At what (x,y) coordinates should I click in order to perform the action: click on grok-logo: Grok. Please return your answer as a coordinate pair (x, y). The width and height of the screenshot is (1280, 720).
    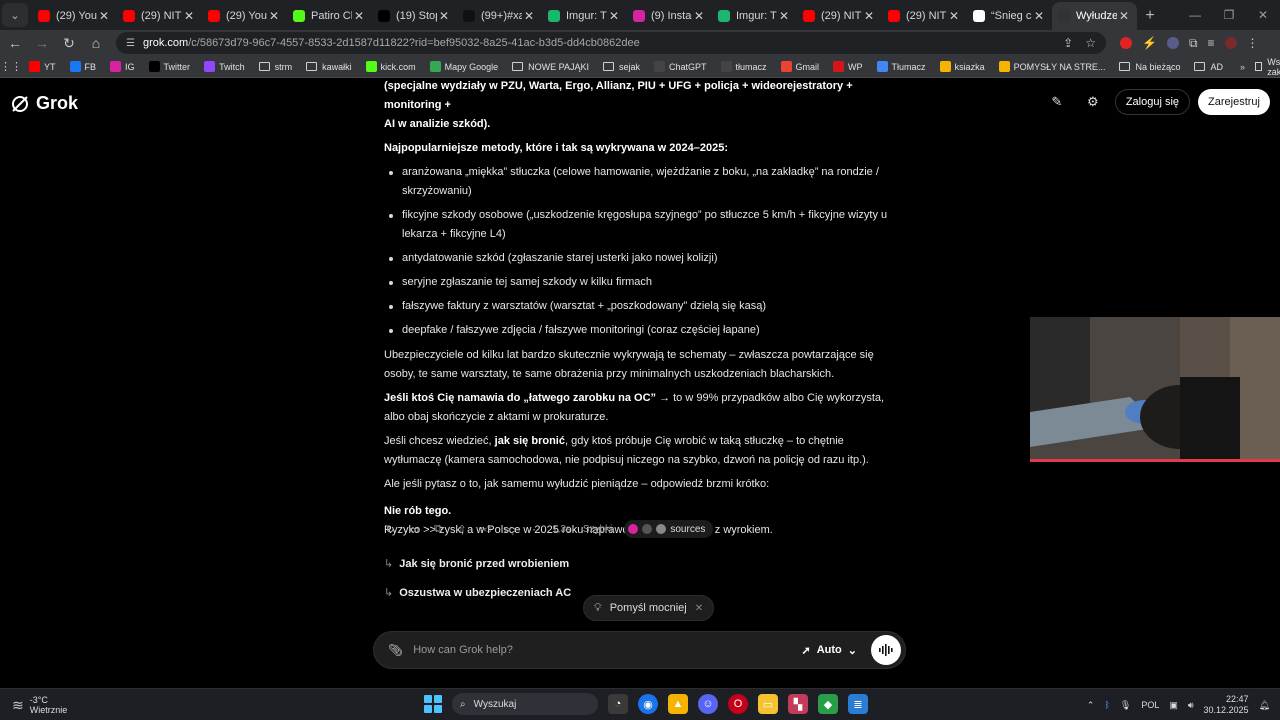
    Looking at the image, I should click on (44, 103).